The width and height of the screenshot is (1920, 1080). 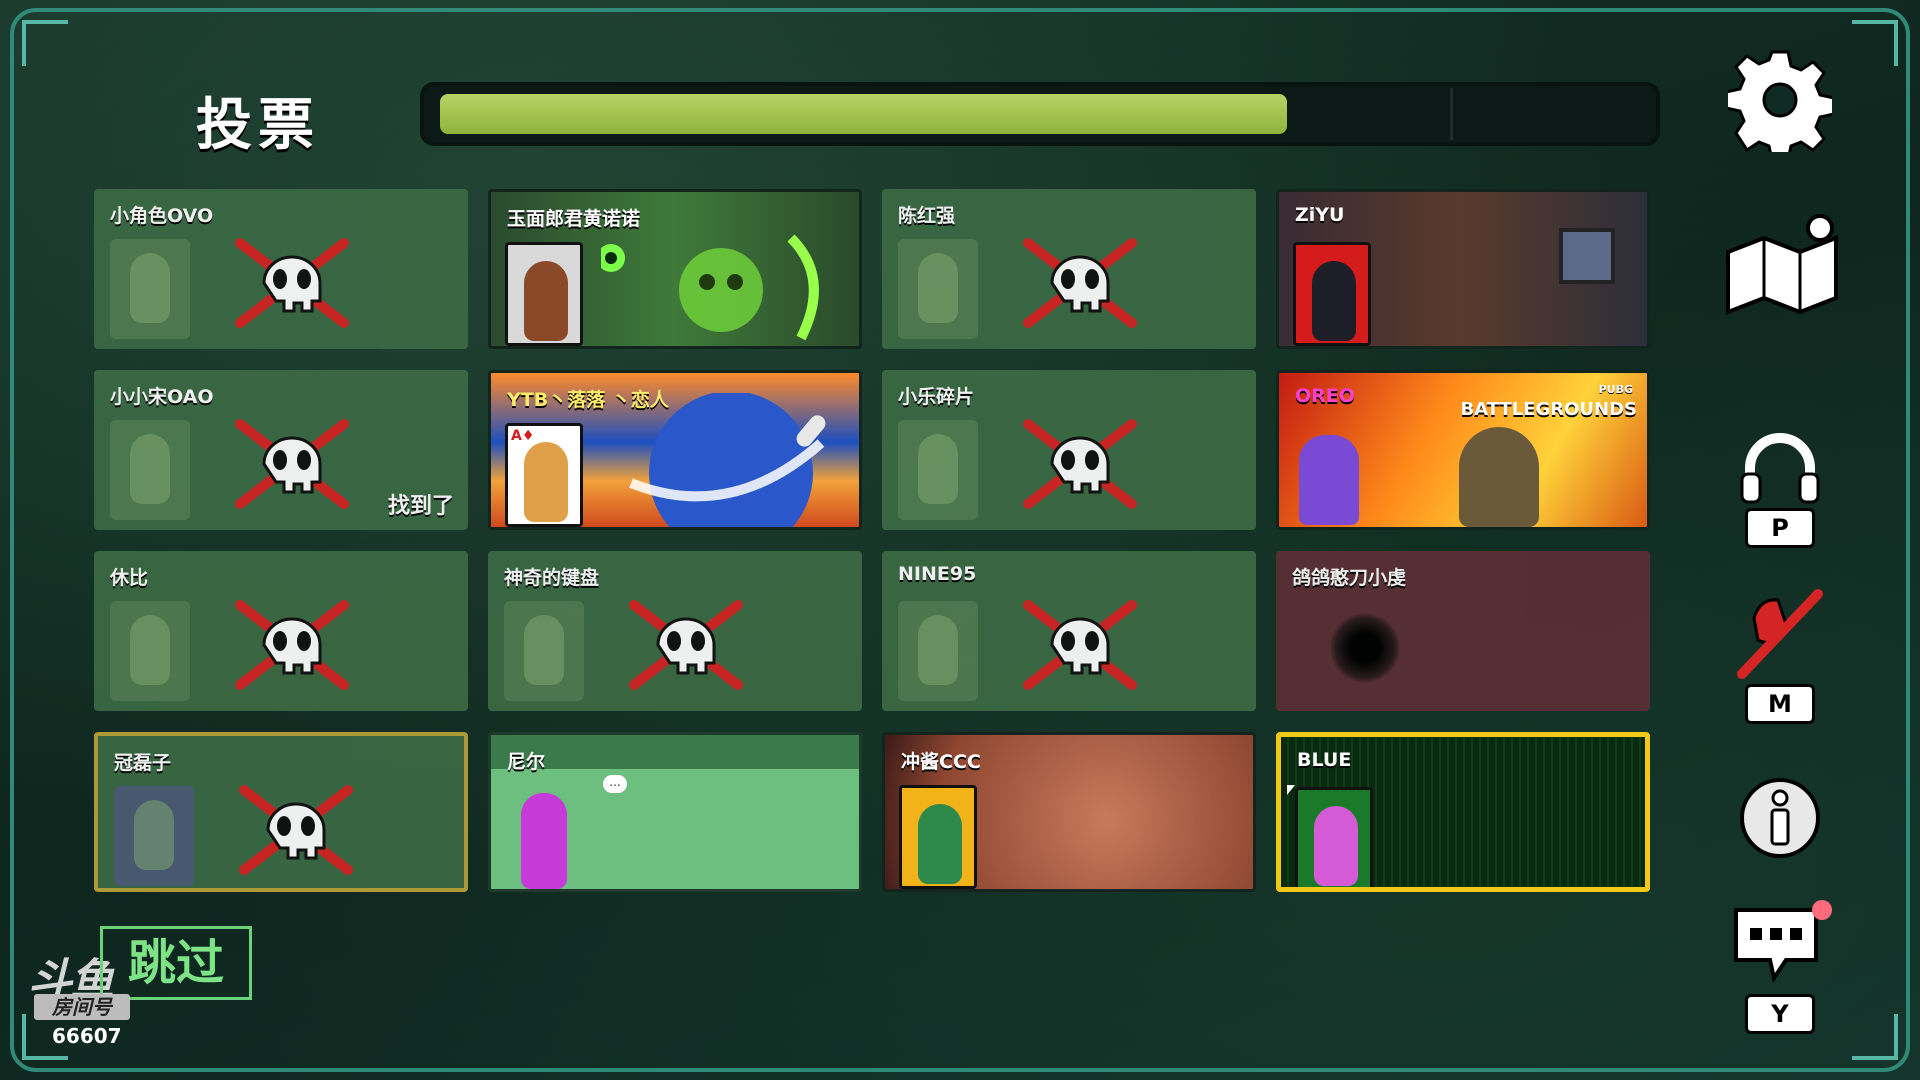 I want to click on player-name: BLUE, so click(x=1324, y=760).